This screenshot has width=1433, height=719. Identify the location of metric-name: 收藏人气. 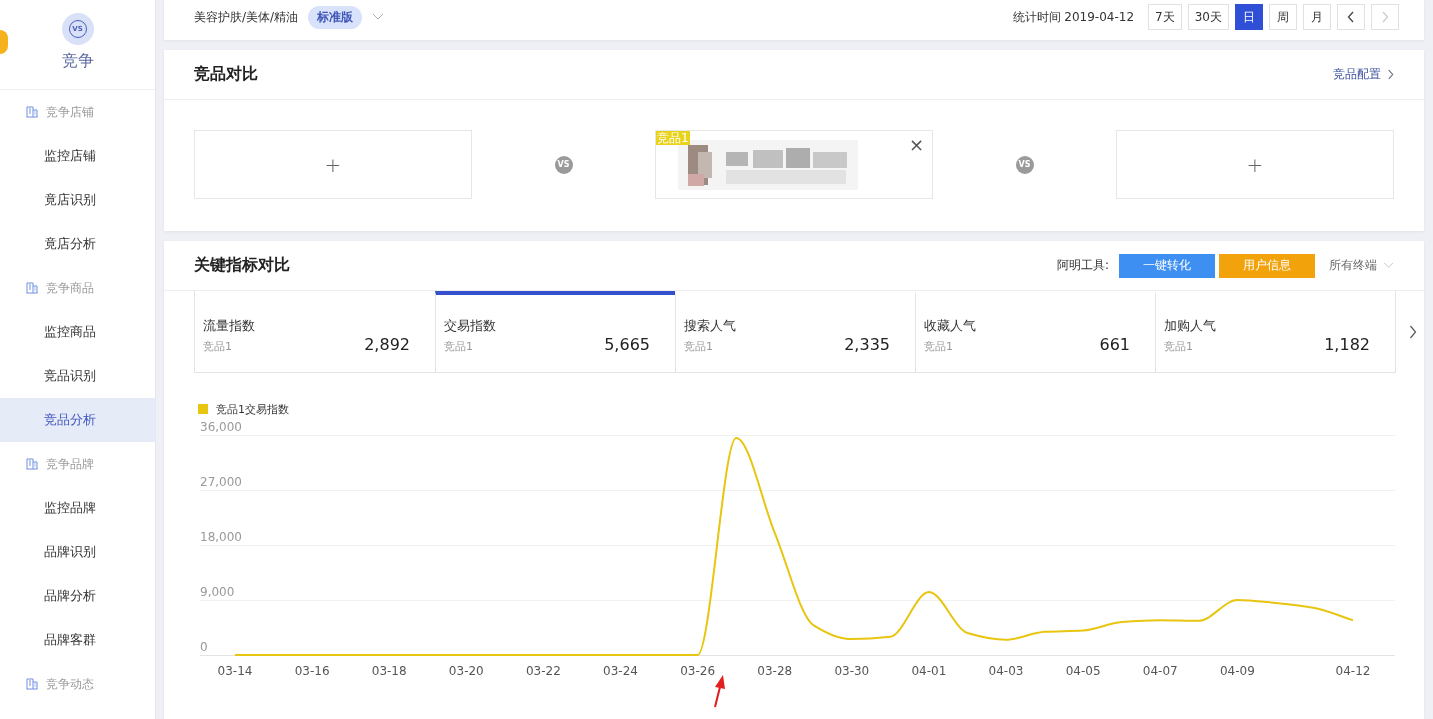
(950, 326).